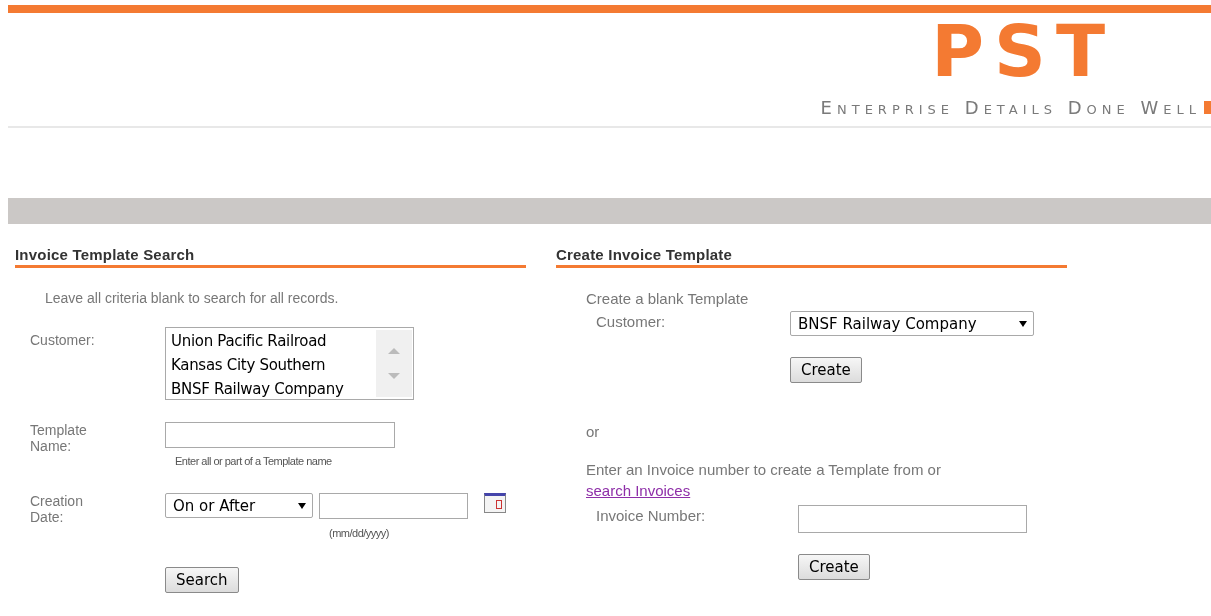  Describe the element at coordinates (668, 298) in the screenshot. I see `intro-text: Create a blank Template` at that location.